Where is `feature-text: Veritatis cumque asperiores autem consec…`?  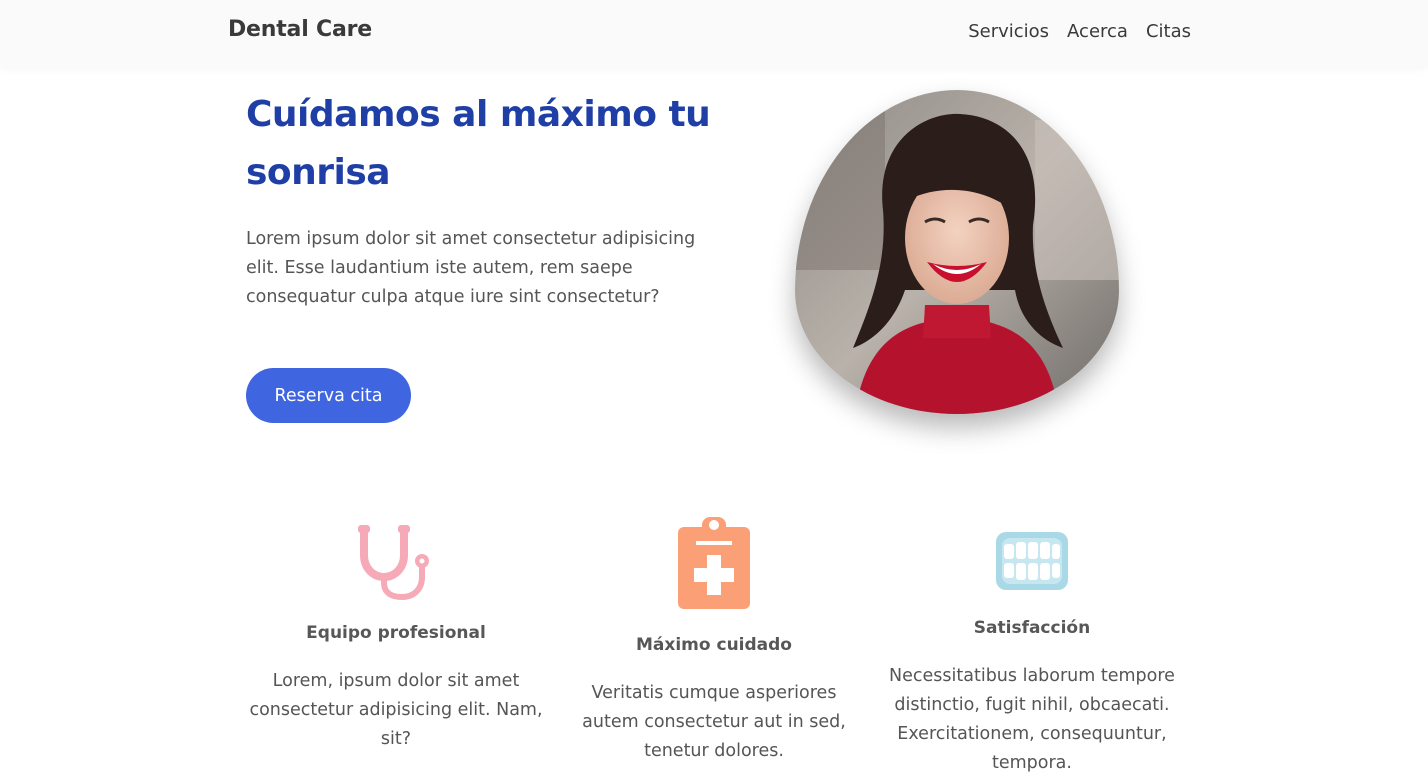
feature-text: Veritatis cumque asperiores autem consec… is located at coordinates (714, 722).